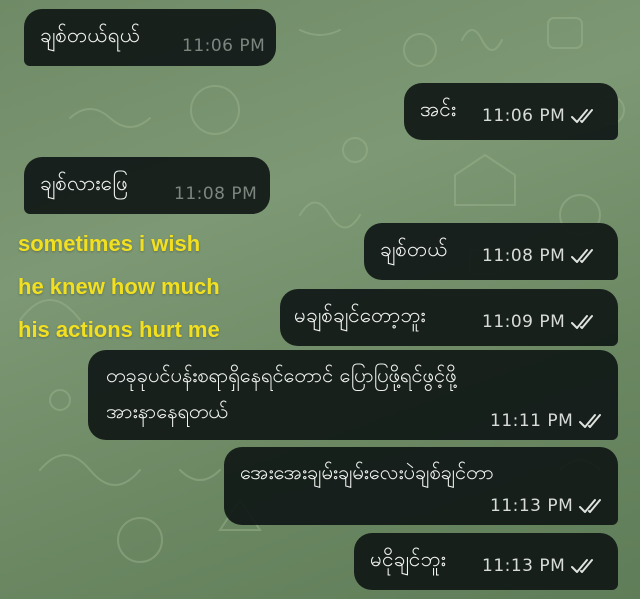 The height and width of the screenshot is (599, 640). Describe the element at coordinates (109, 243) in the screenshot. I see `caption-line: sometimes i wish` at that location.